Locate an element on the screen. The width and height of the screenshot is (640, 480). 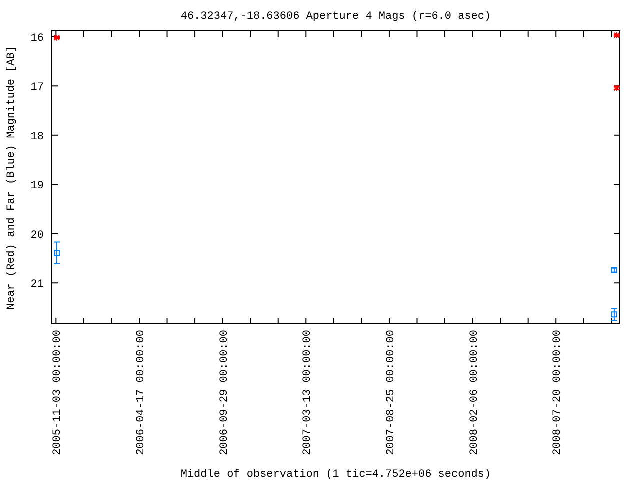
y-tick-label: 19 is located at coordinates (37, 186).